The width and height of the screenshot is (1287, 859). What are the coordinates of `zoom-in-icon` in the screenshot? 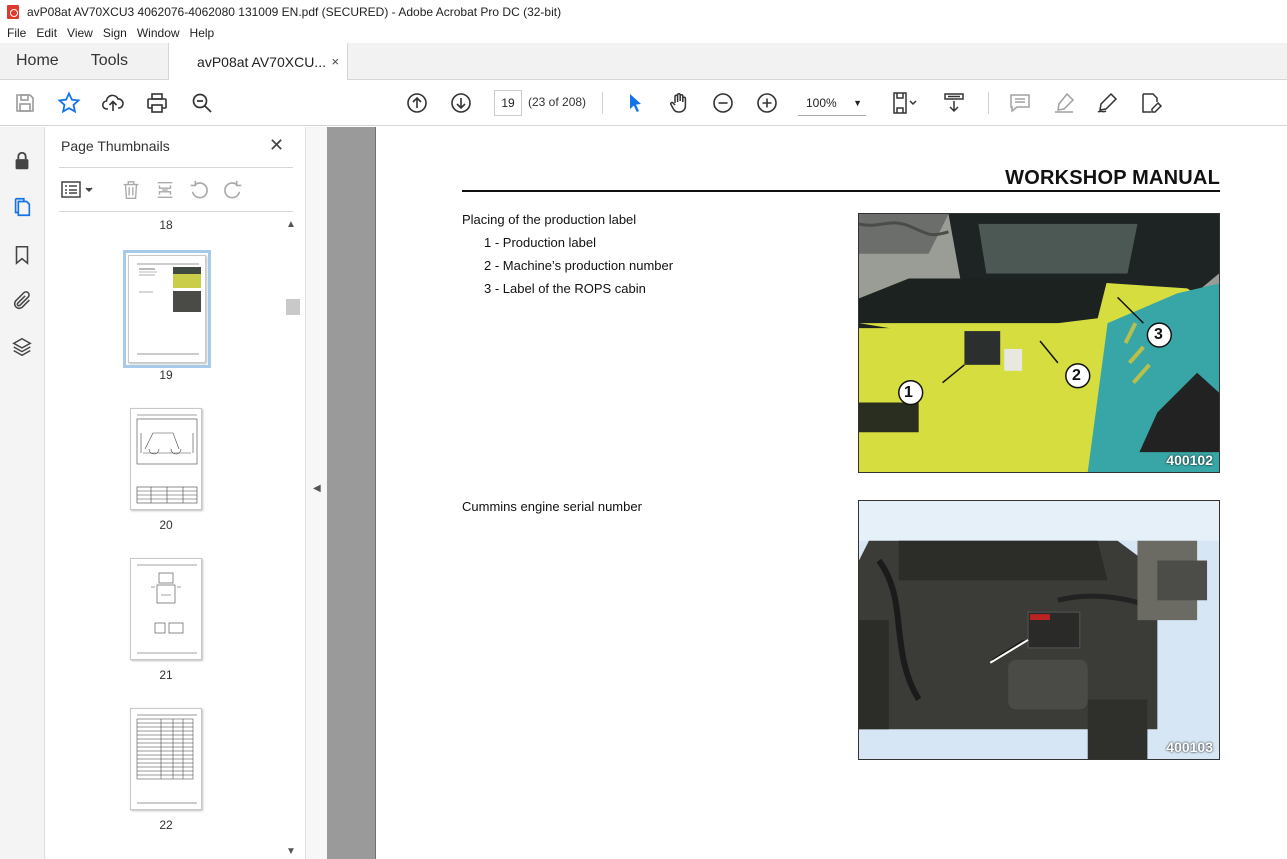 It's located at (767, 103).